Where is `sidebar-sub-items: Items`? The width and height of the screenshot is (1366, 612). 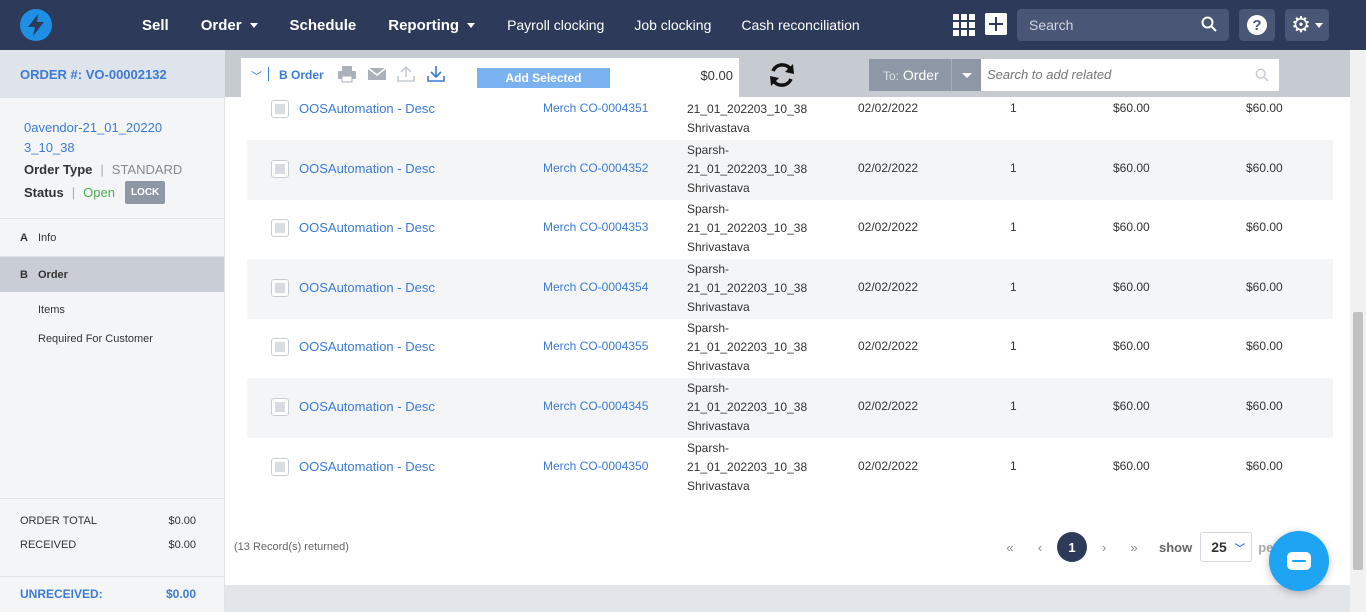 sidebar-sub-items: Items is located at coordinates (112, 310).